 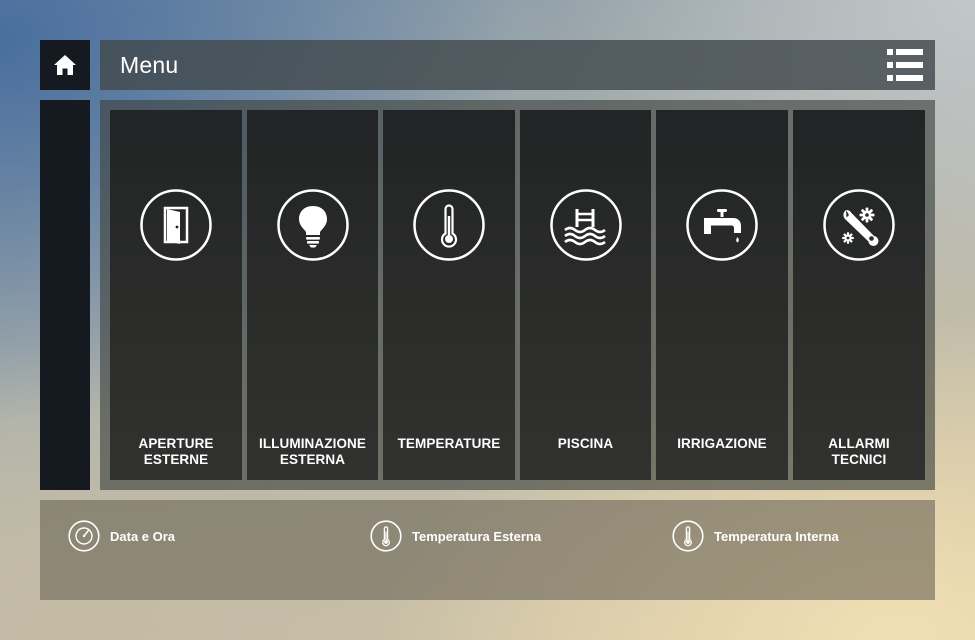 I want to click on info-label: Temperatura Esterna, so click(x=477, y=536).